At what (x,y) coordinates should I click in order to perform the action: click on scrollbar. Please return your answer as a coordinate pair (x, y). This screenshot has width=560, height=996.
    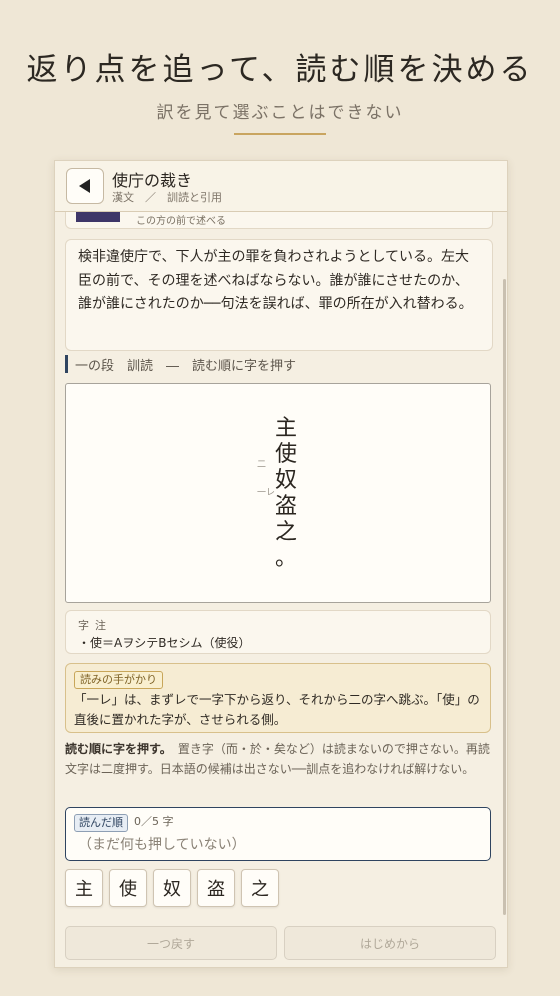
    Looking at the image, I should click on (504, 597).